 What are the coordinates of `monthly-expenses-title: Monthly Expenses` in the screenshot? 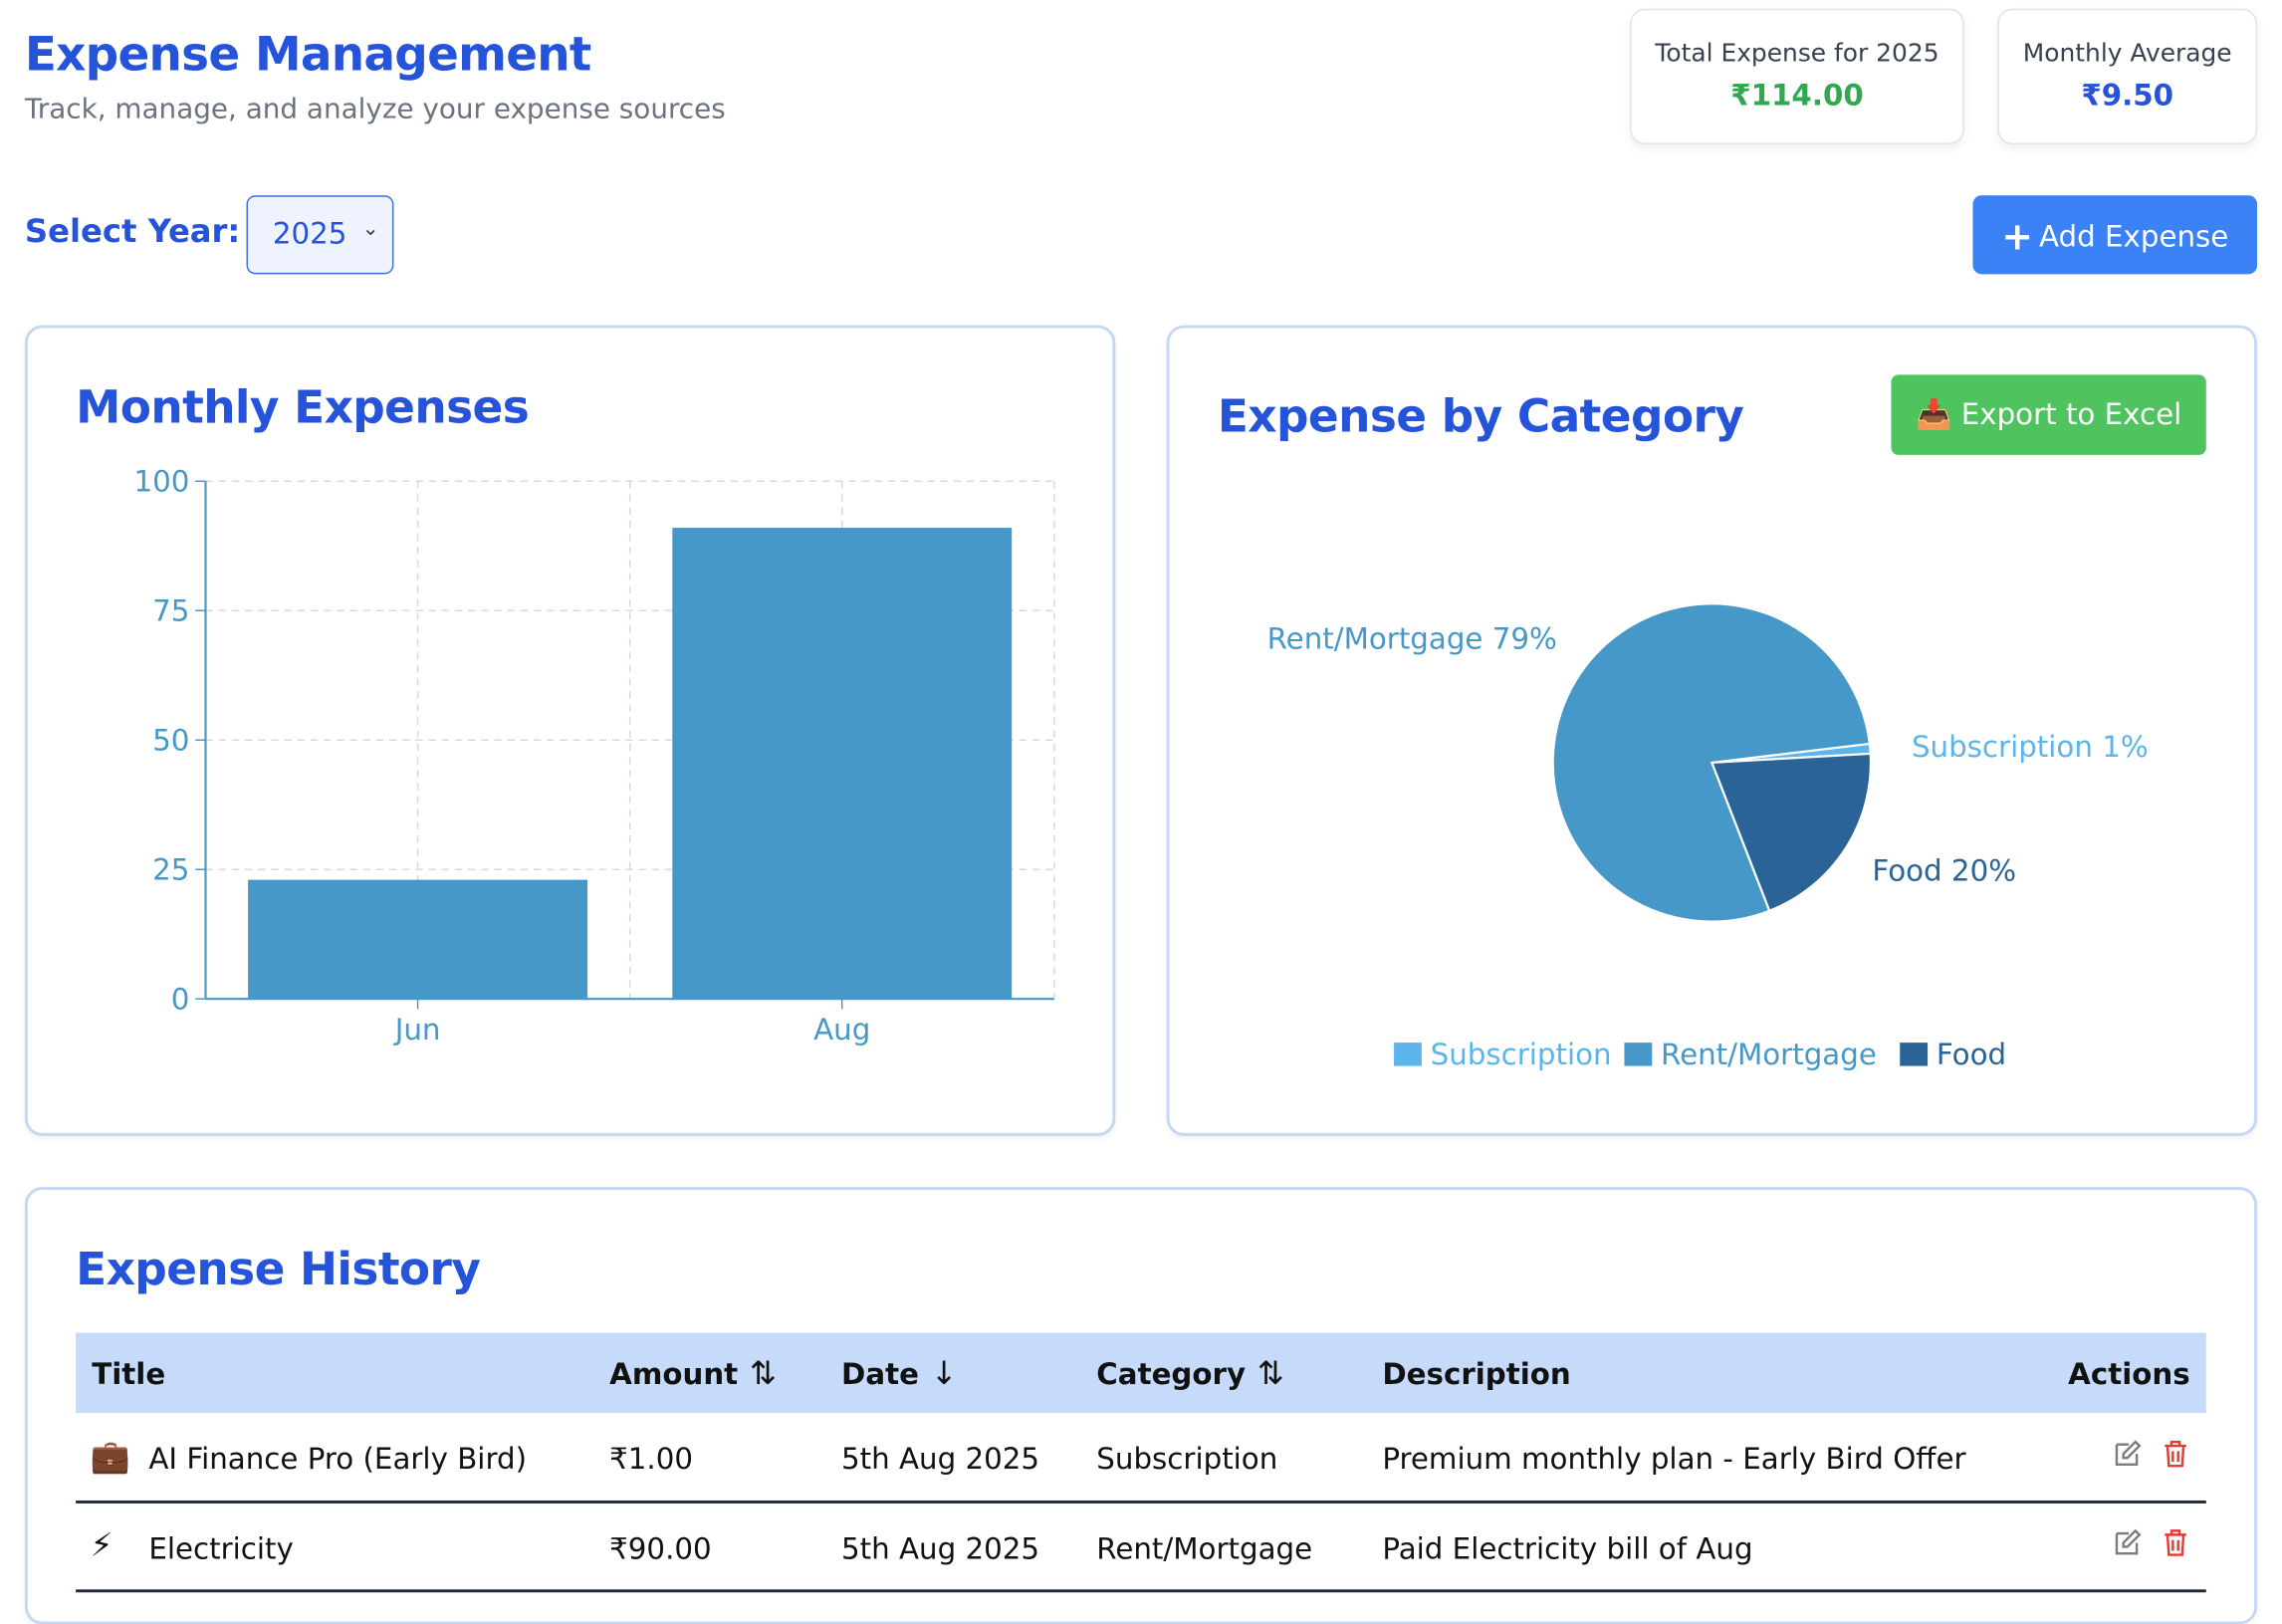 It's located at (303, 408).